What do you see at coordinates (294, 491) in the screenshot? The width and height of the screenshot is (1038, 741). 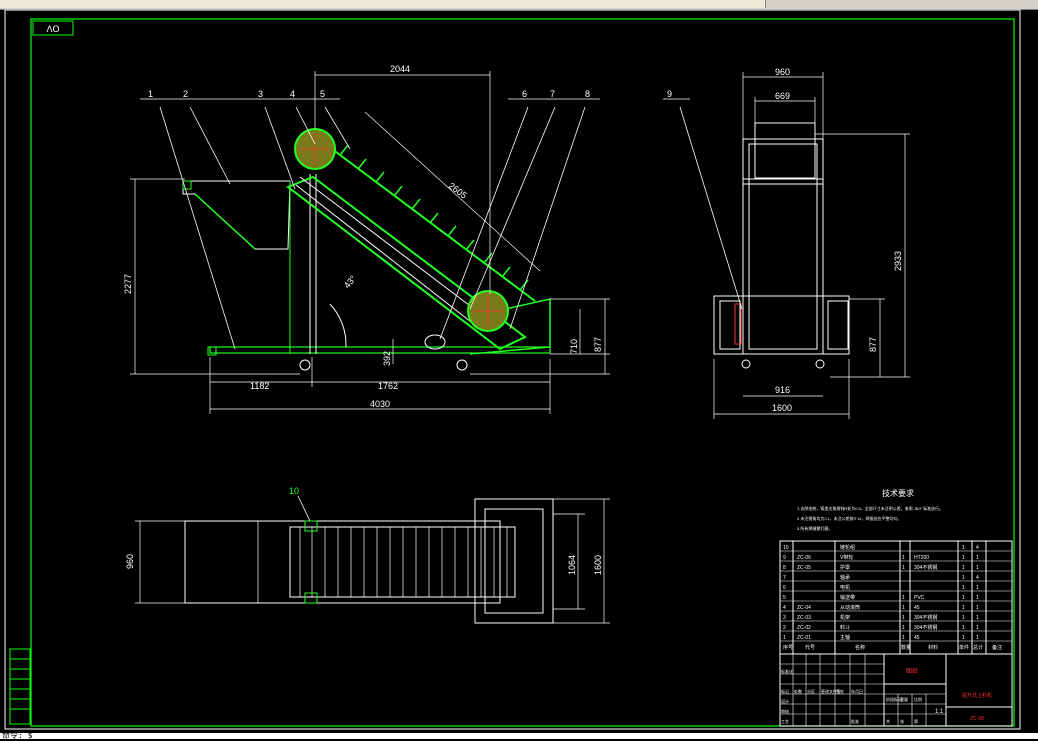 I see `part-no-10: 10` at bounding box center [294, 491].